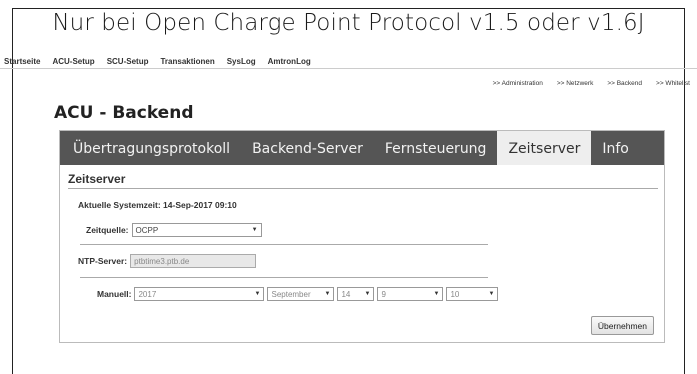  What do you see at coordinates (147, 230) in the screenshot?
I see `time-source-value: OCPP` at bounding box center [147, 230].